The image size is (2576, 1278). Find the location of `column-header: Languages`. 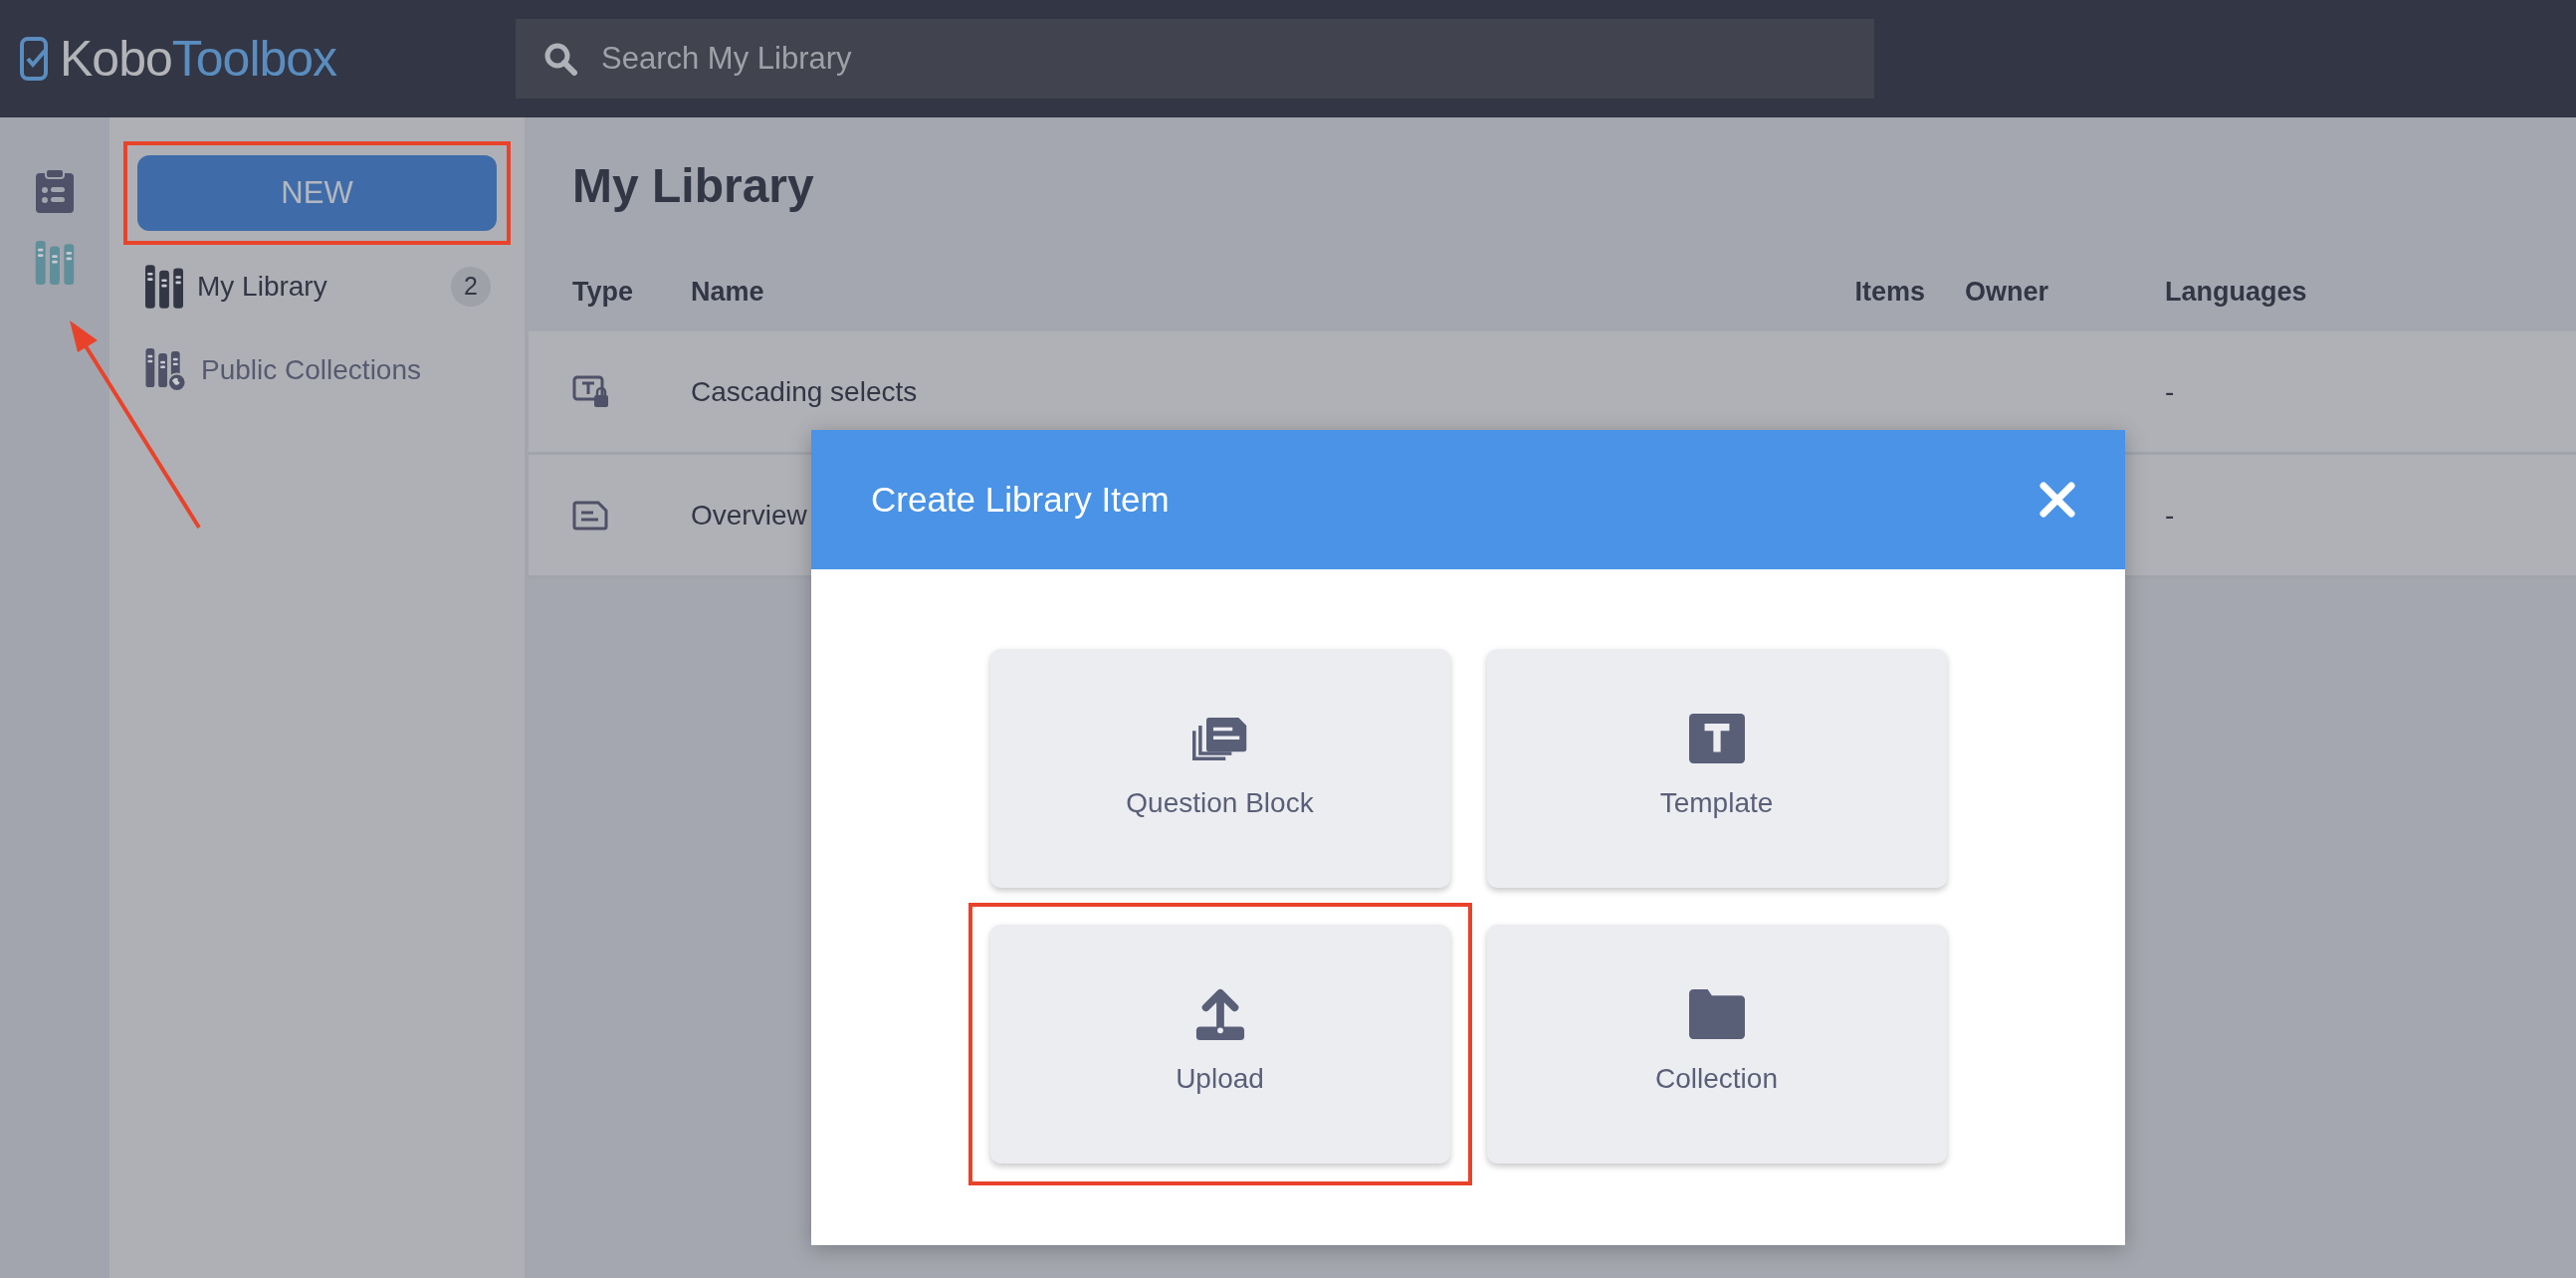

column-header: Languages is located at coordinates (2236, 292).